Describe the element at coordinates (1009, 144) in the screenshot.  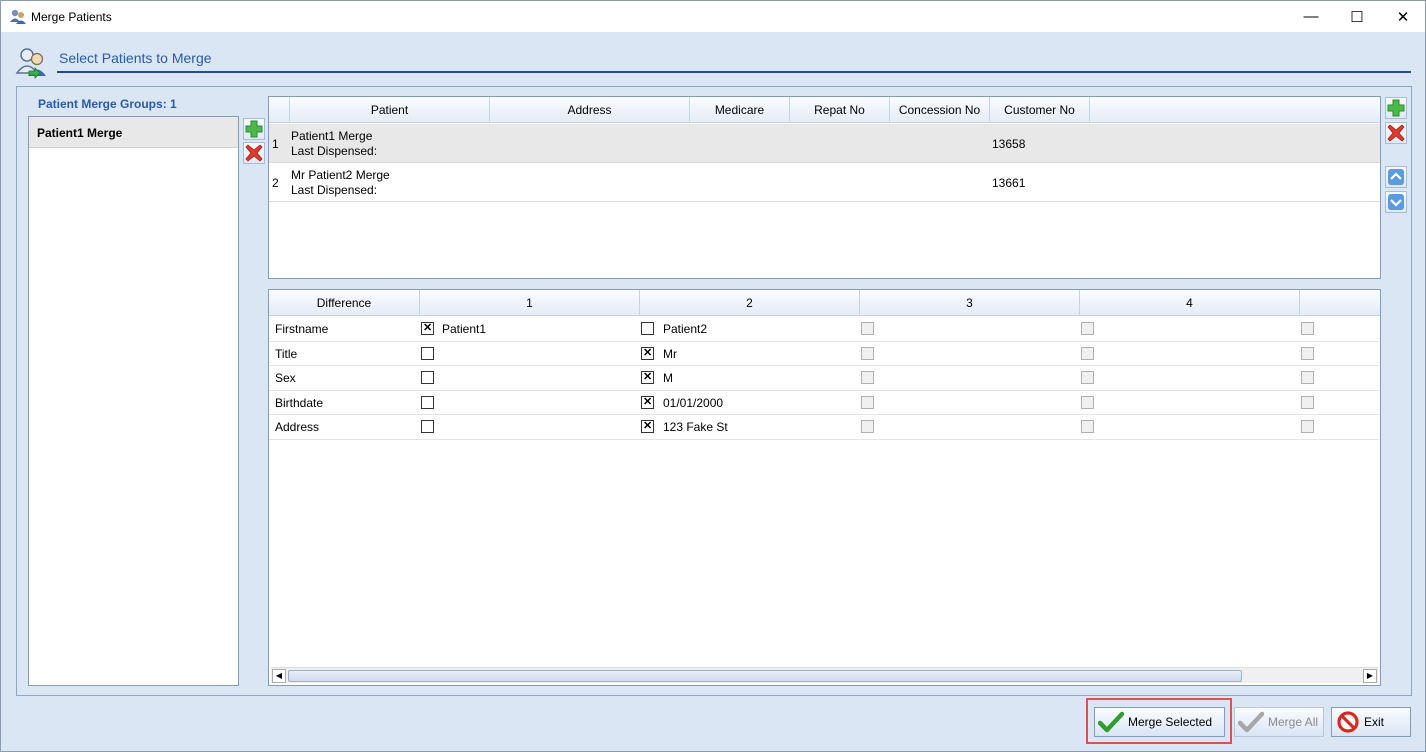
I see `customer-no: 13658` at that location.